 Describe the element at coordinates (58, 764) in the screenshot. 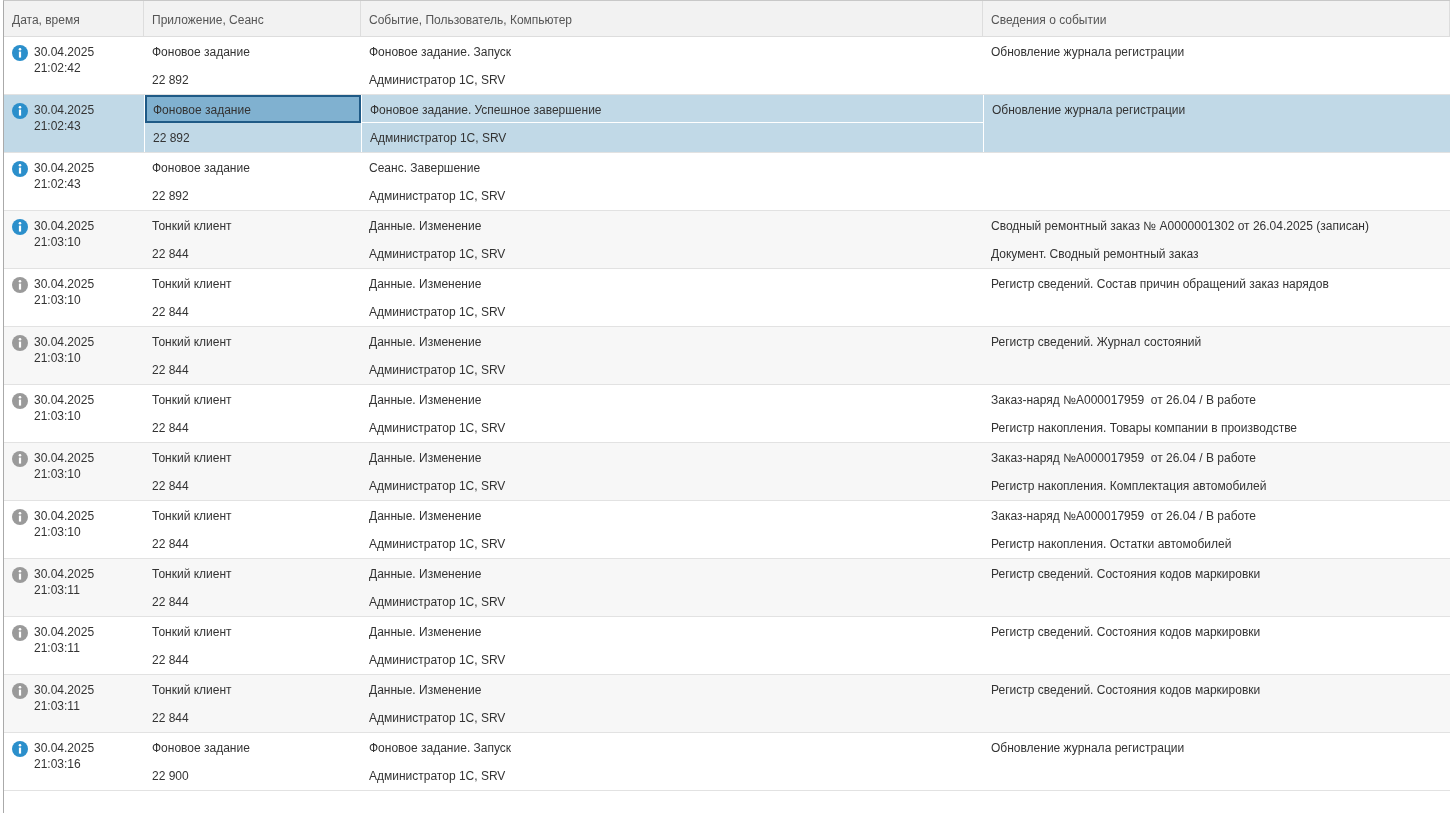

I see `time-text: 21:03:16` at that location.